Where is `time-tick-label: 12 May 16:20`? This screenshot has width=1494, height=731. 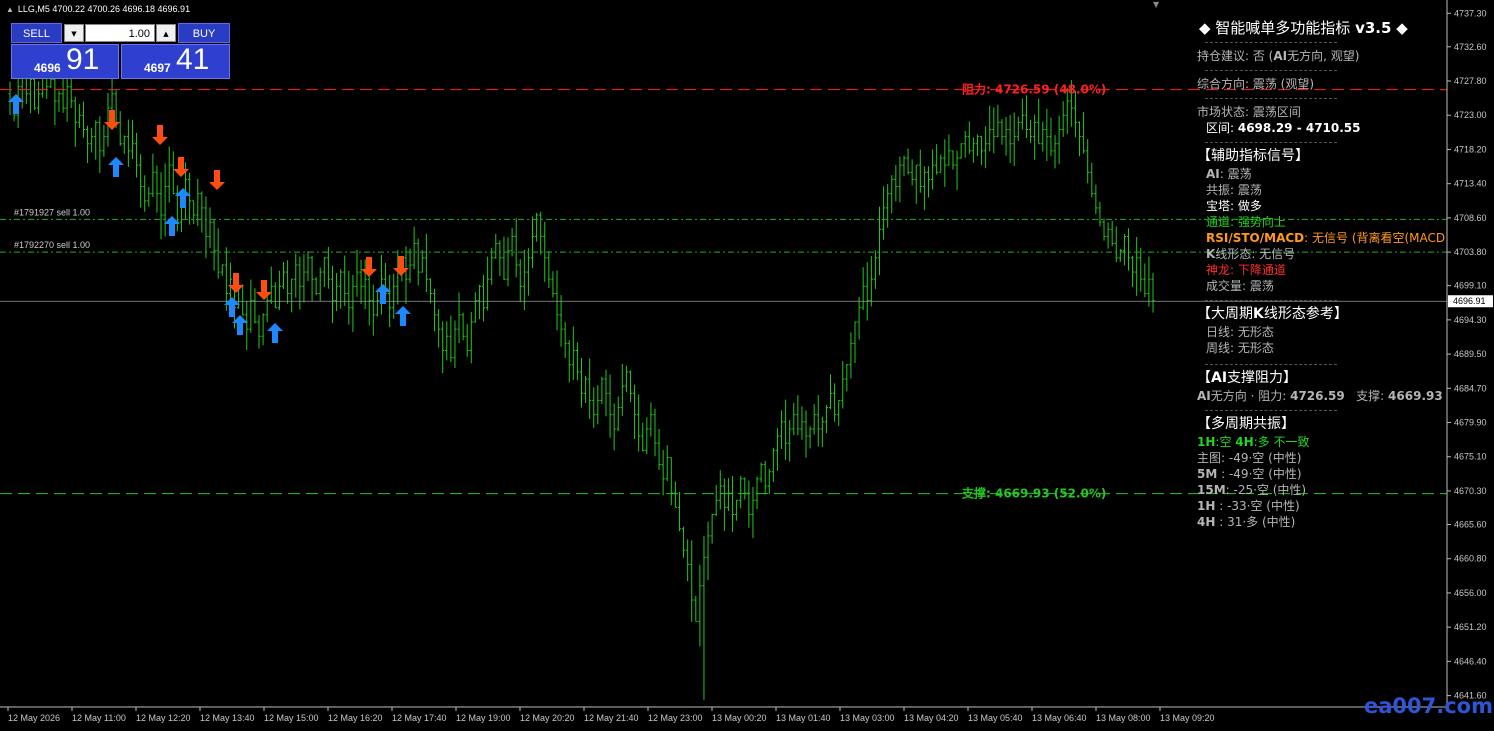
time-tick-label: 12 May 16:20 is located at coordinates (355, 718).